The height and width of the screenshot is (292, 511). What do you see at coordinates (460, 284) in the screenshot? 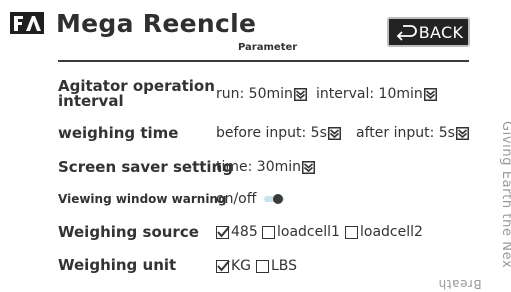
I see `corner-slogan: Breath` at bounding box center [460, 284].